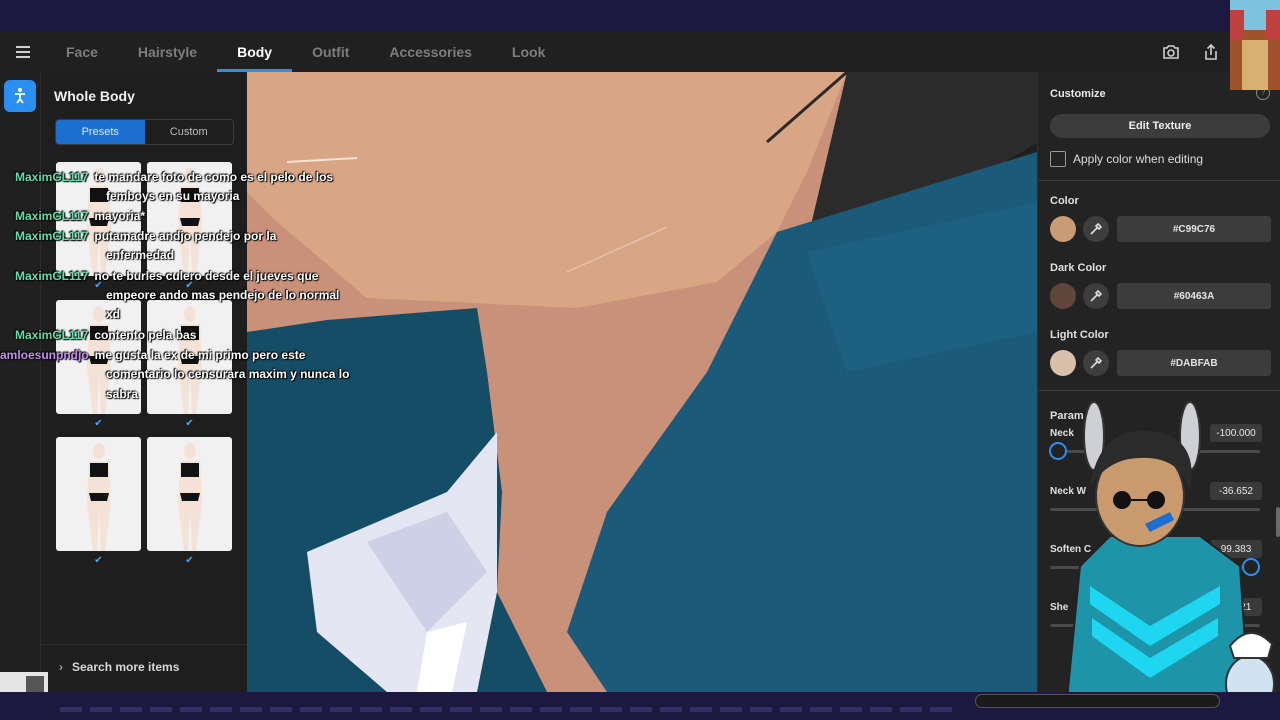 The width and height of the screenshot is (1280, 720). I want to click on camera-icon, so click(1171, 52).